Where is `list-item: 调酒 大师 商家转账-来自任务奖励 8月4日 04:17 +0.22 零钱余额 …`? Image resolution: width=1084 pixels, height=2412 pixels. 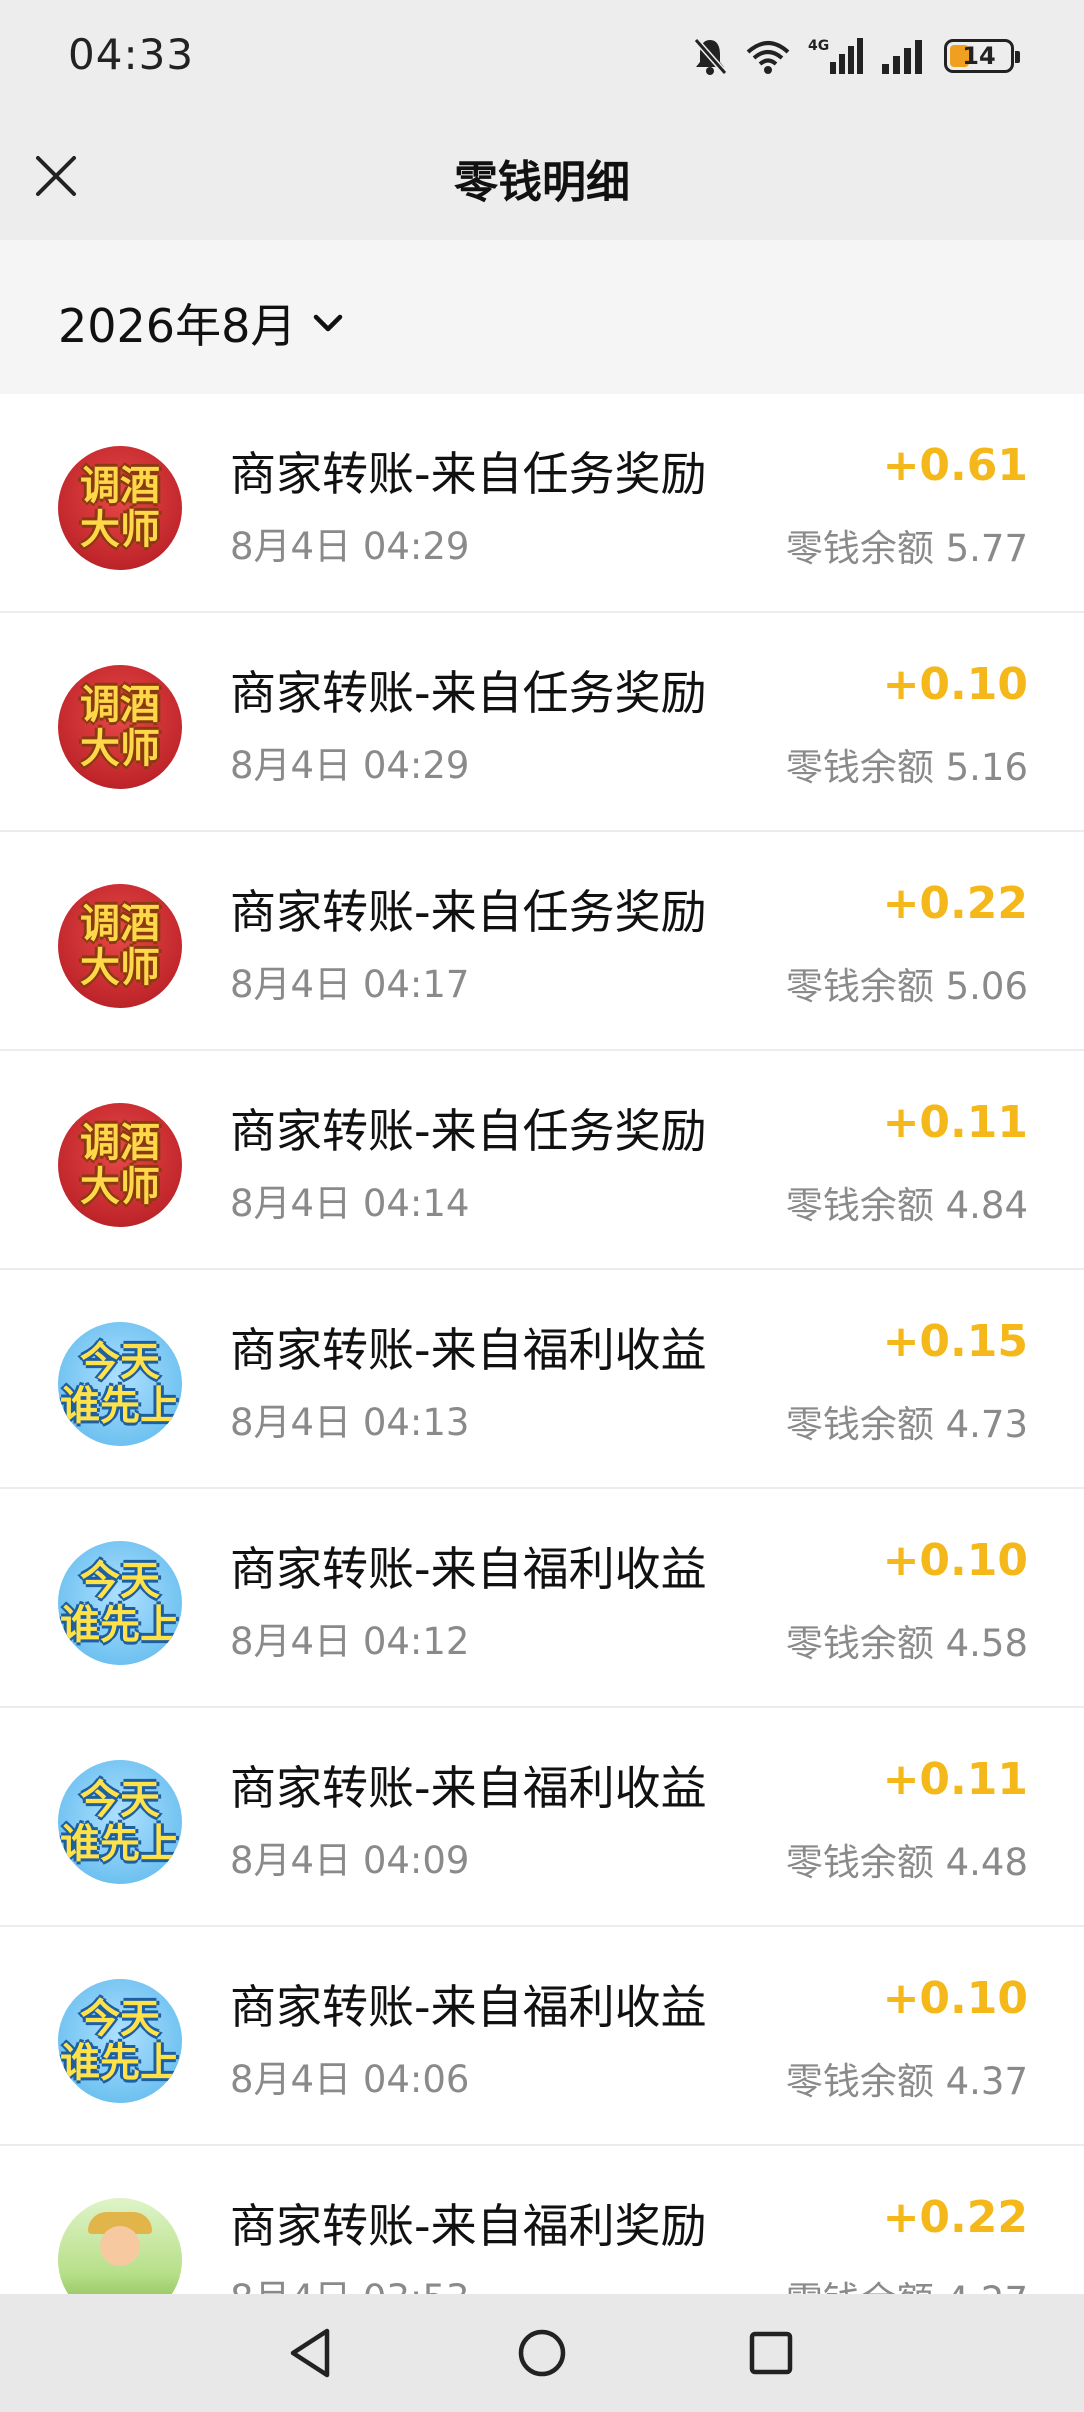
list-item: 调酒 大师 商家转账-来自任务奖励 8月4日 04:17 +0.22 零钱余额 … is located at coordinates (542, 941).